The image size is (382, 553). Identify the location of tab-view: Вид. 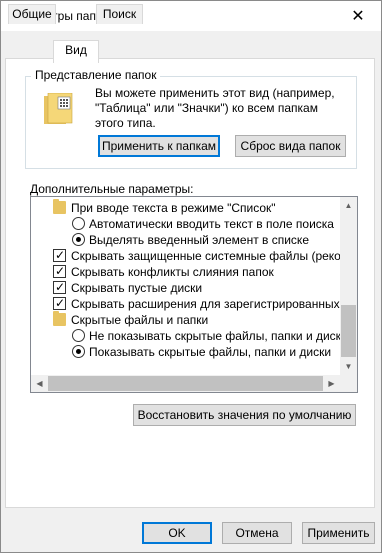
(76, 51).